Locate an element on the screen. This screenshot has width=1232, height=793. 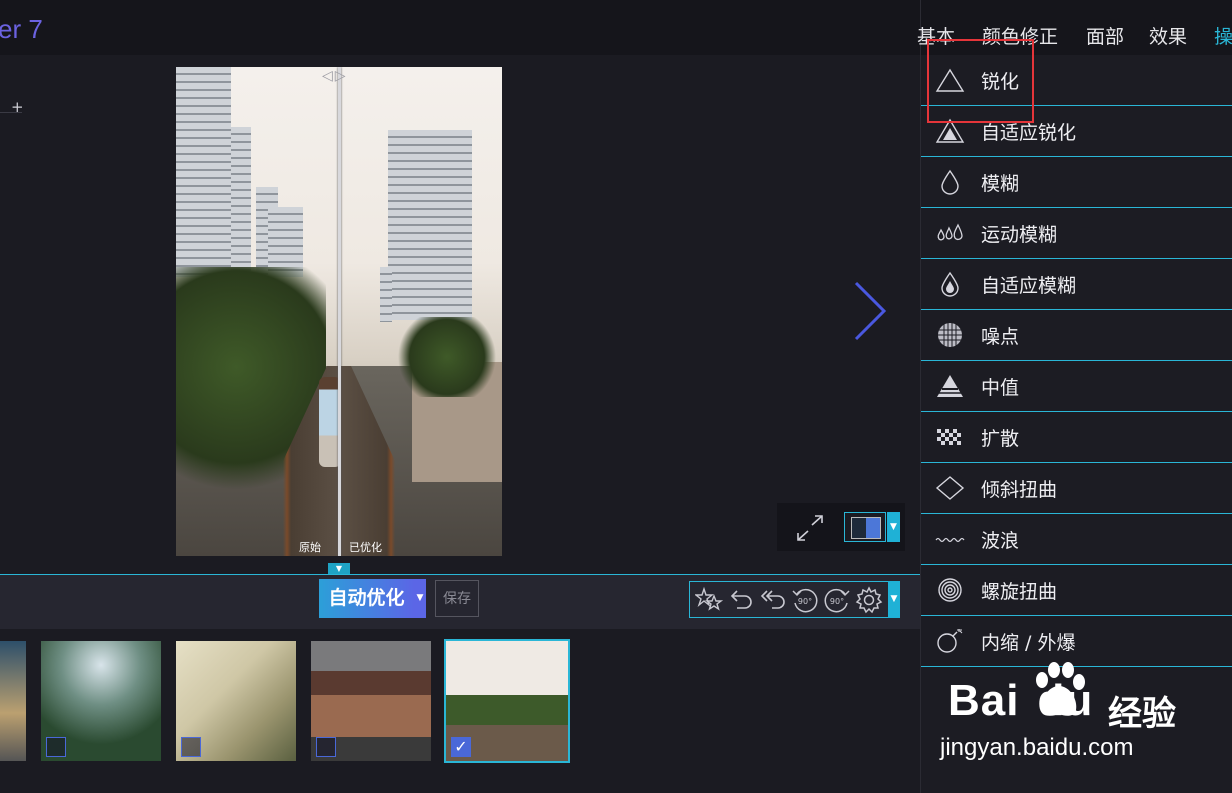
fullscreen-icon is located at coordinates (810, 528).